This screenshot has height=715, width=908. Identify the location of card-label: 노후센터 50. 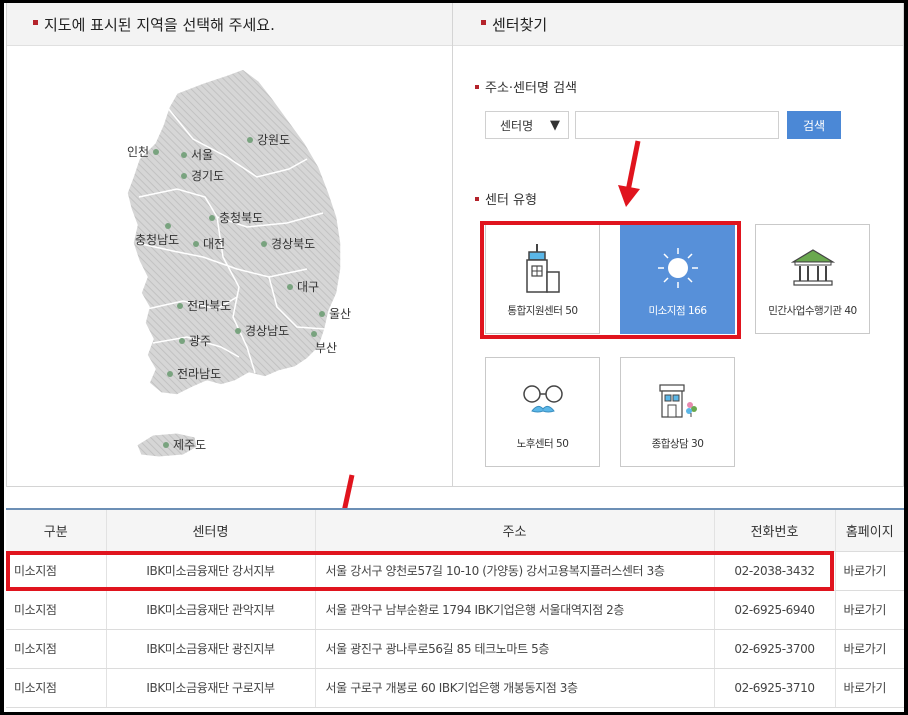
(542, 444).